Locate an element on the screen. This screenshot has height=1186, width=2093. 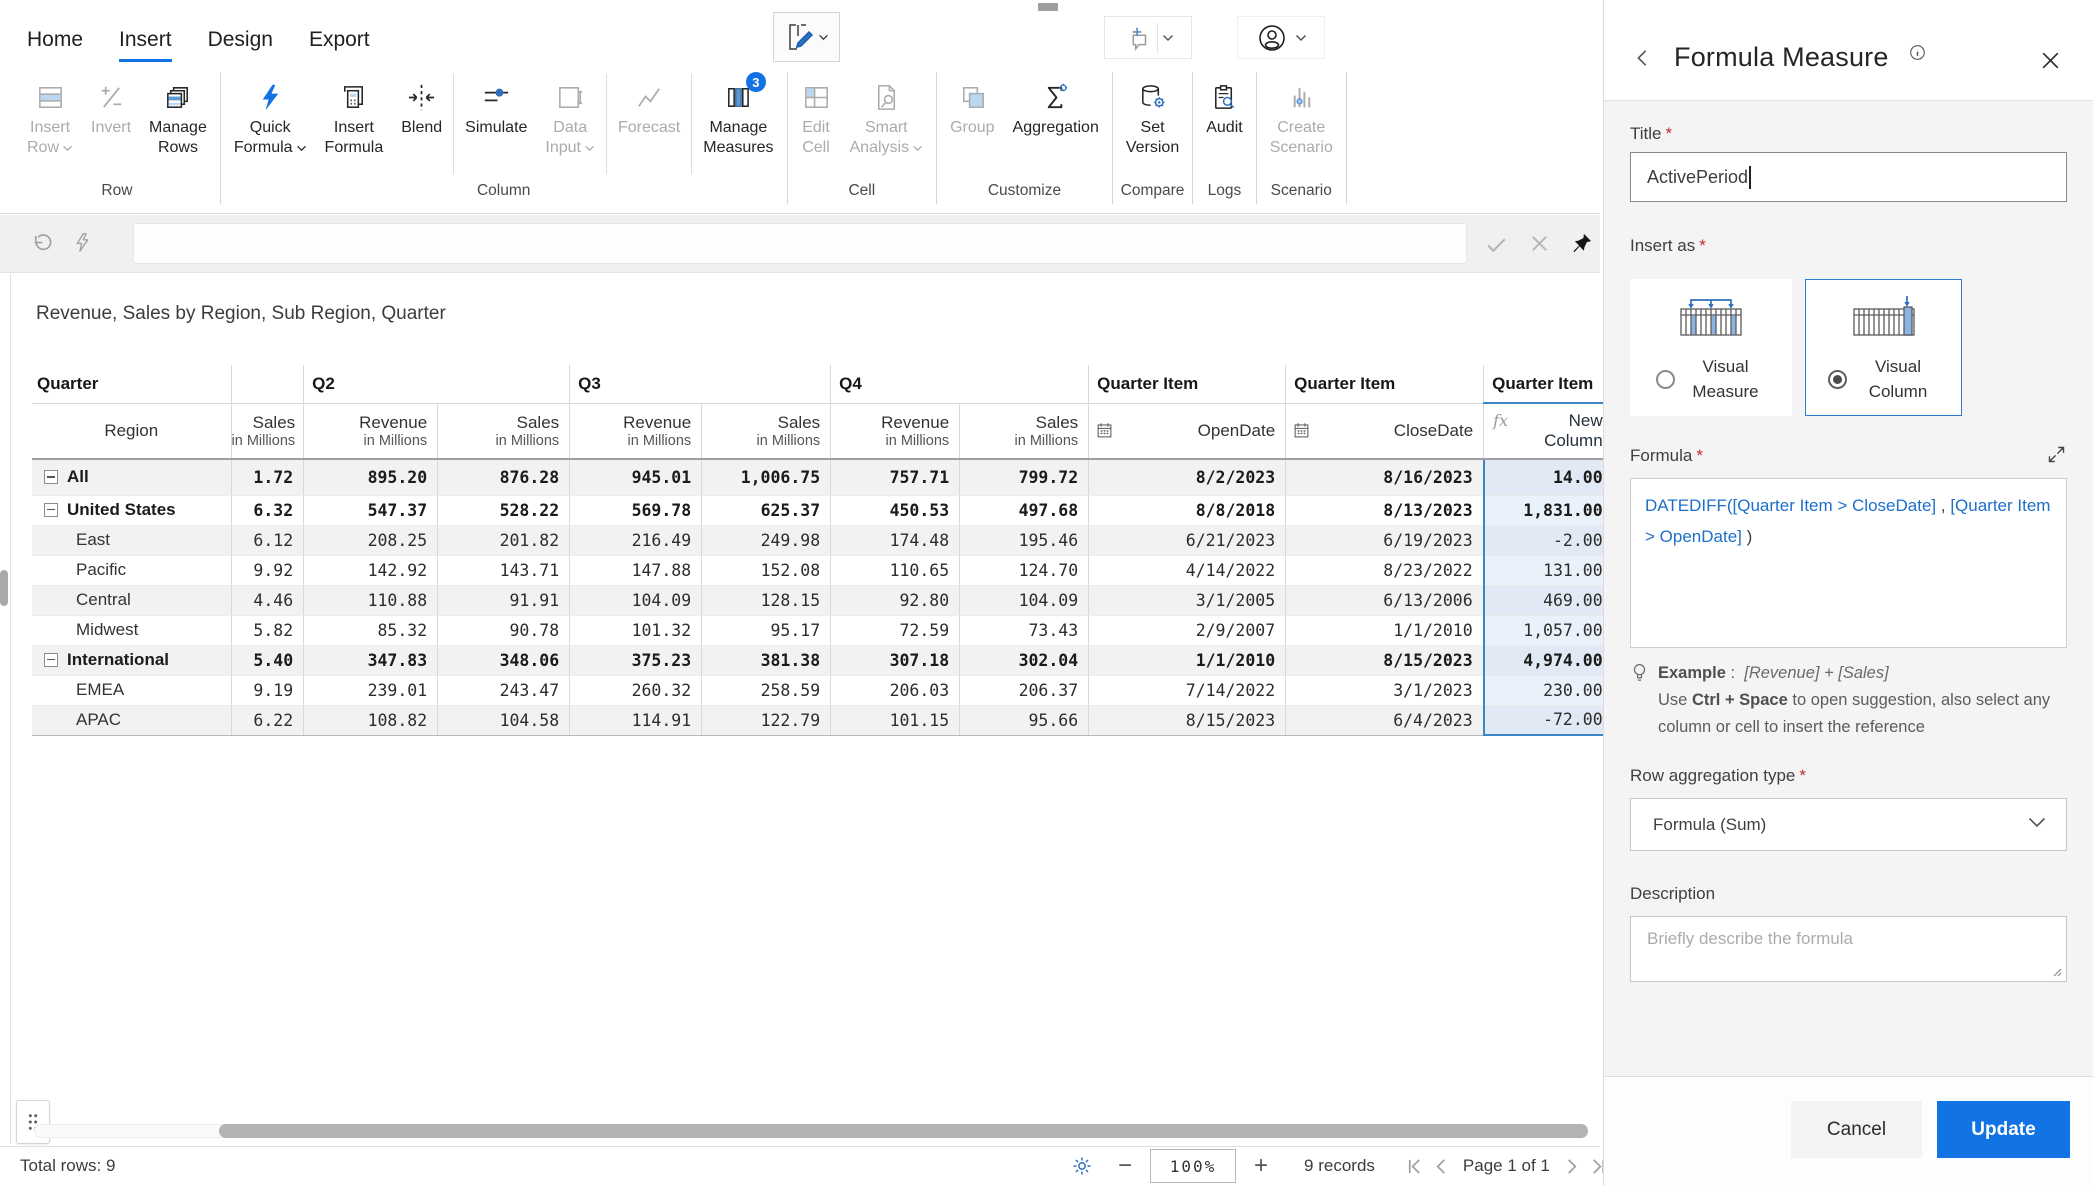
cell: 90.78 is located at coordinates (503, 630).